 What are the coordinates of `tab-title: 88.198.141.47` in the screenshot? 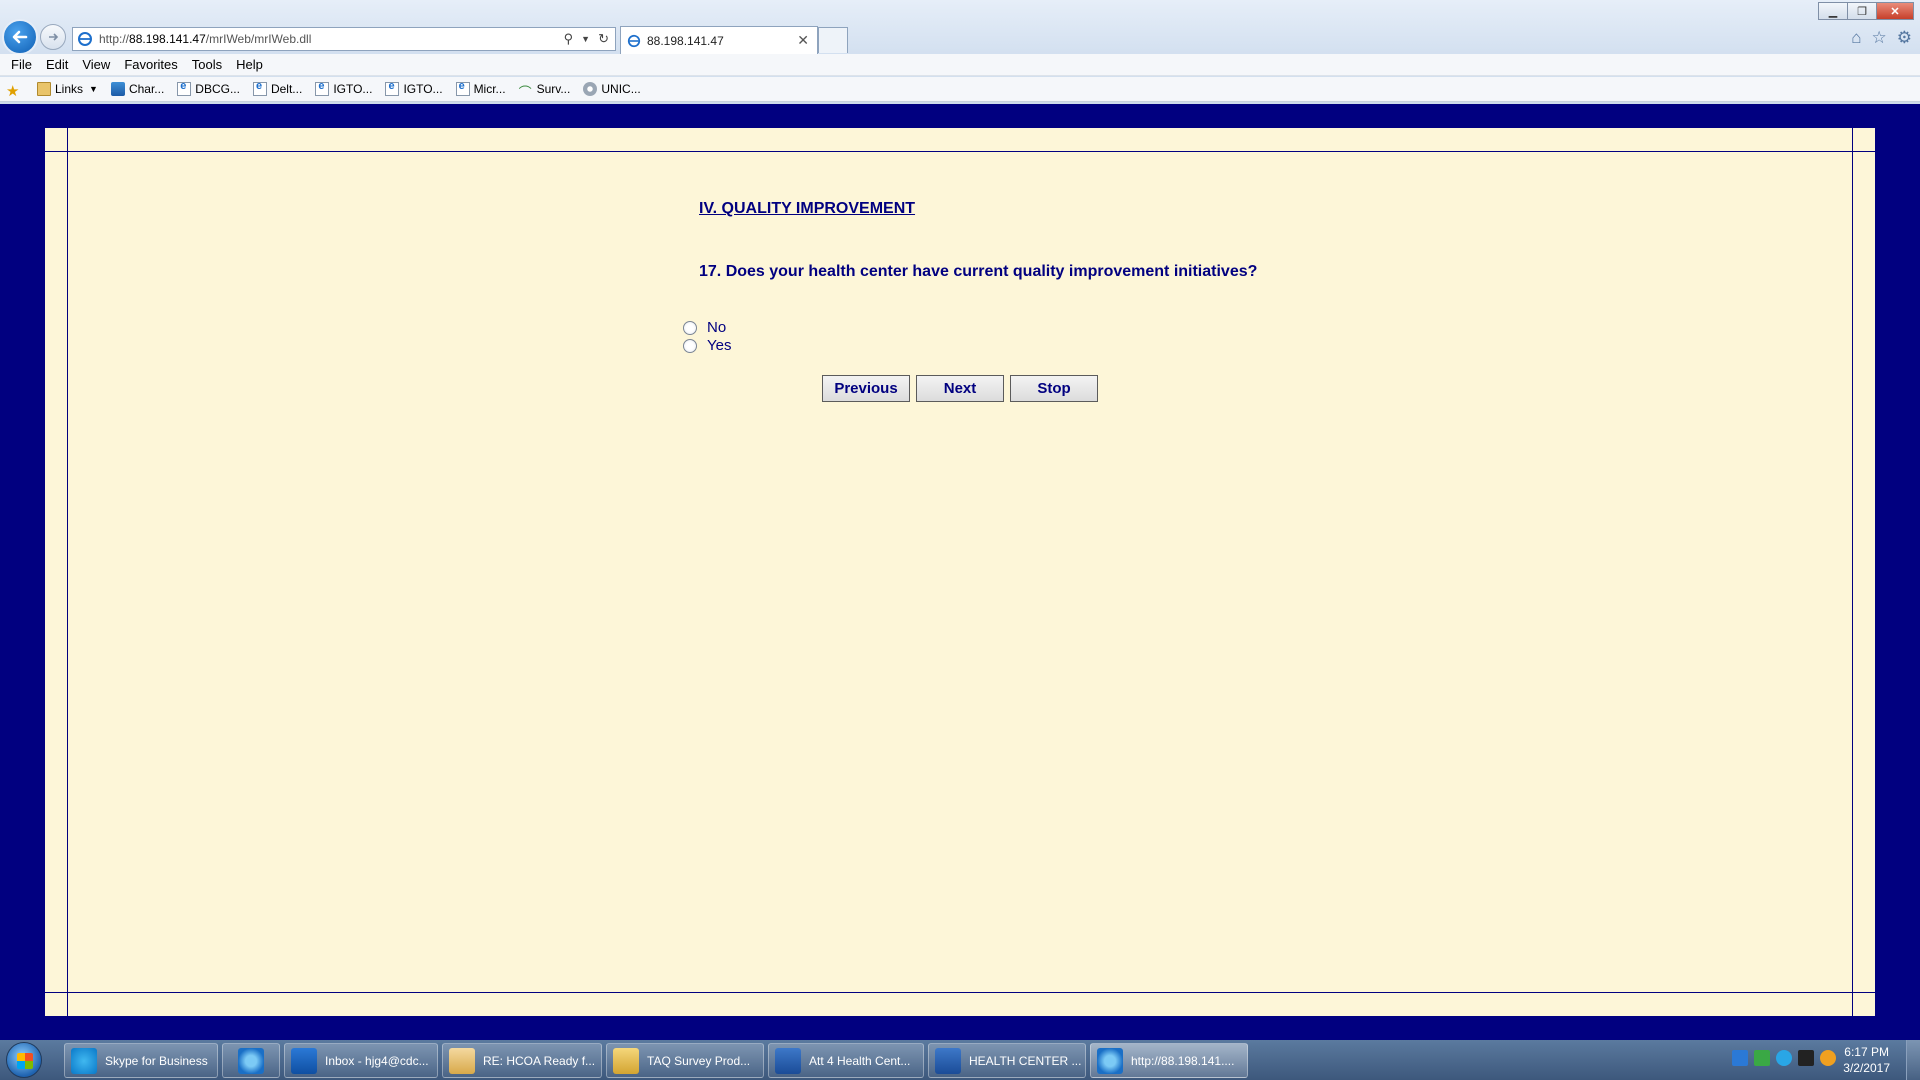 It's located at (685, 40).